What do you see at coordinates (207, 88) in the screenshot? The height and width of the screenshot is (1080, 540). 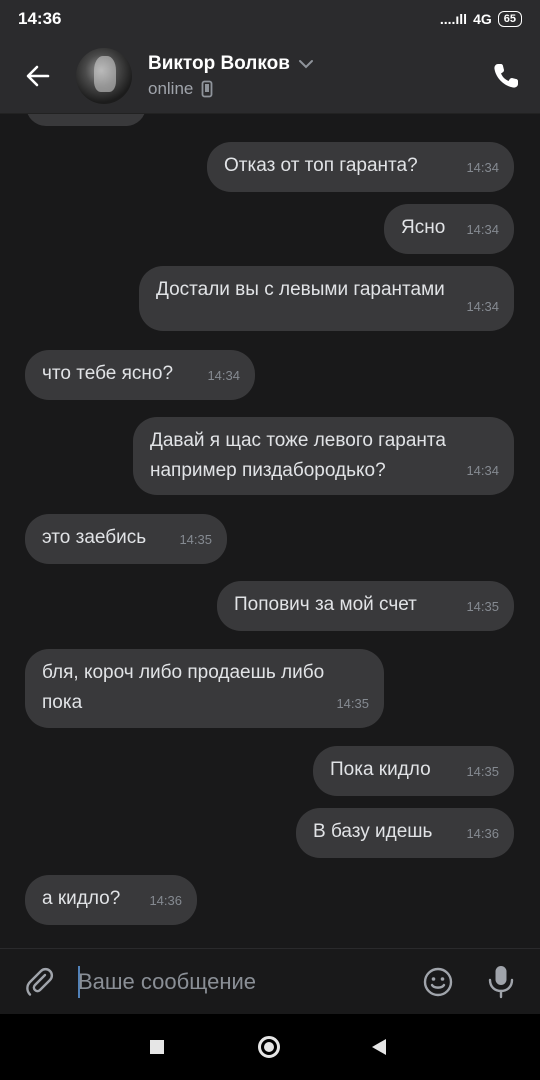 I see `mobile-device-icon` at bounding box center [207, 88].